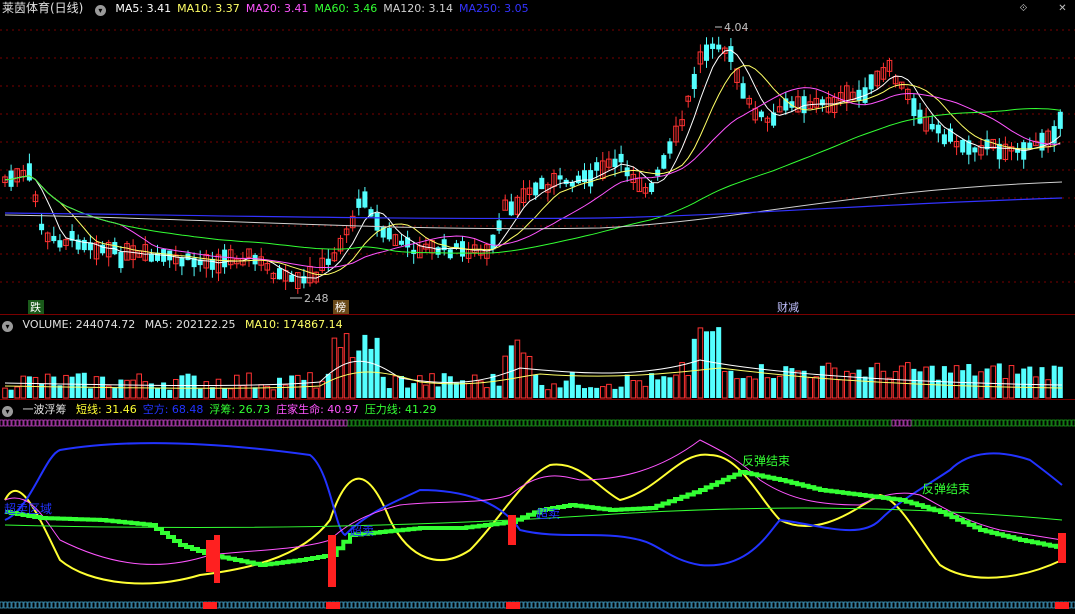 This screenshot has height=614, width=1075. I want to click on signal-bar, so click(217, 559).